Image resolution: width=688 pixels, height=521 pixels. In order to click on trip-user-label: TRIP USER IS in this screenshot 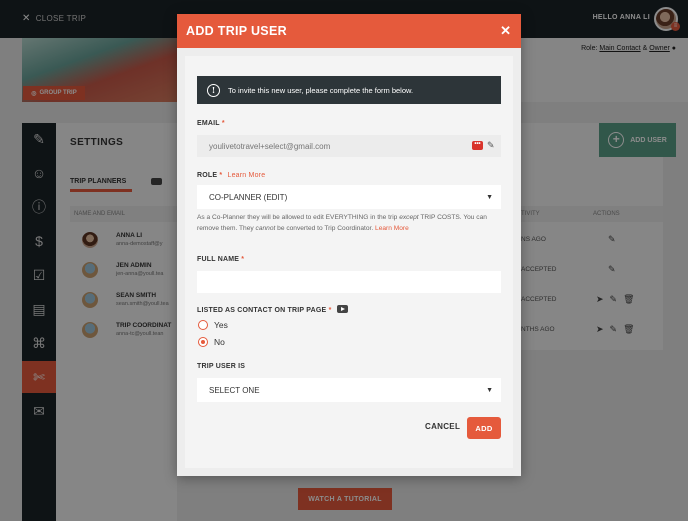, I will do `click(221, 366)`.